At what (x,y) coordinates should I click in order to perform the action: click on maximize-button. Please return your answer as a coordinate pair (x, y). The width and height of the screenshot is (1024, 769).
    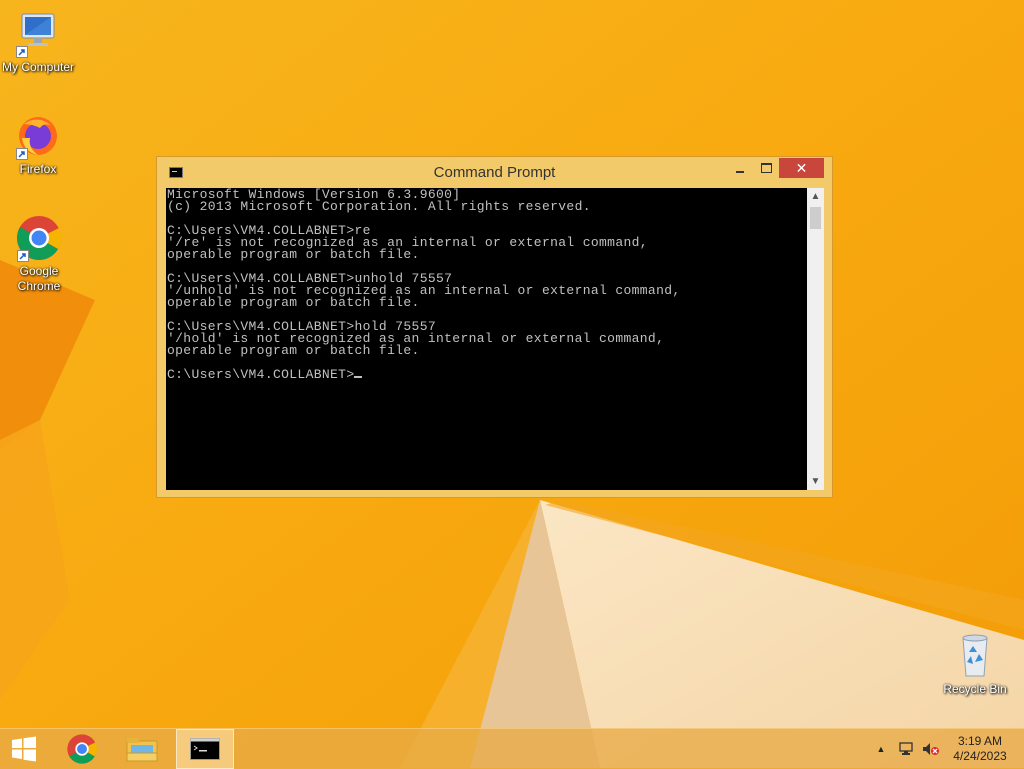
    Looking at the image, I should click on (766, 168).